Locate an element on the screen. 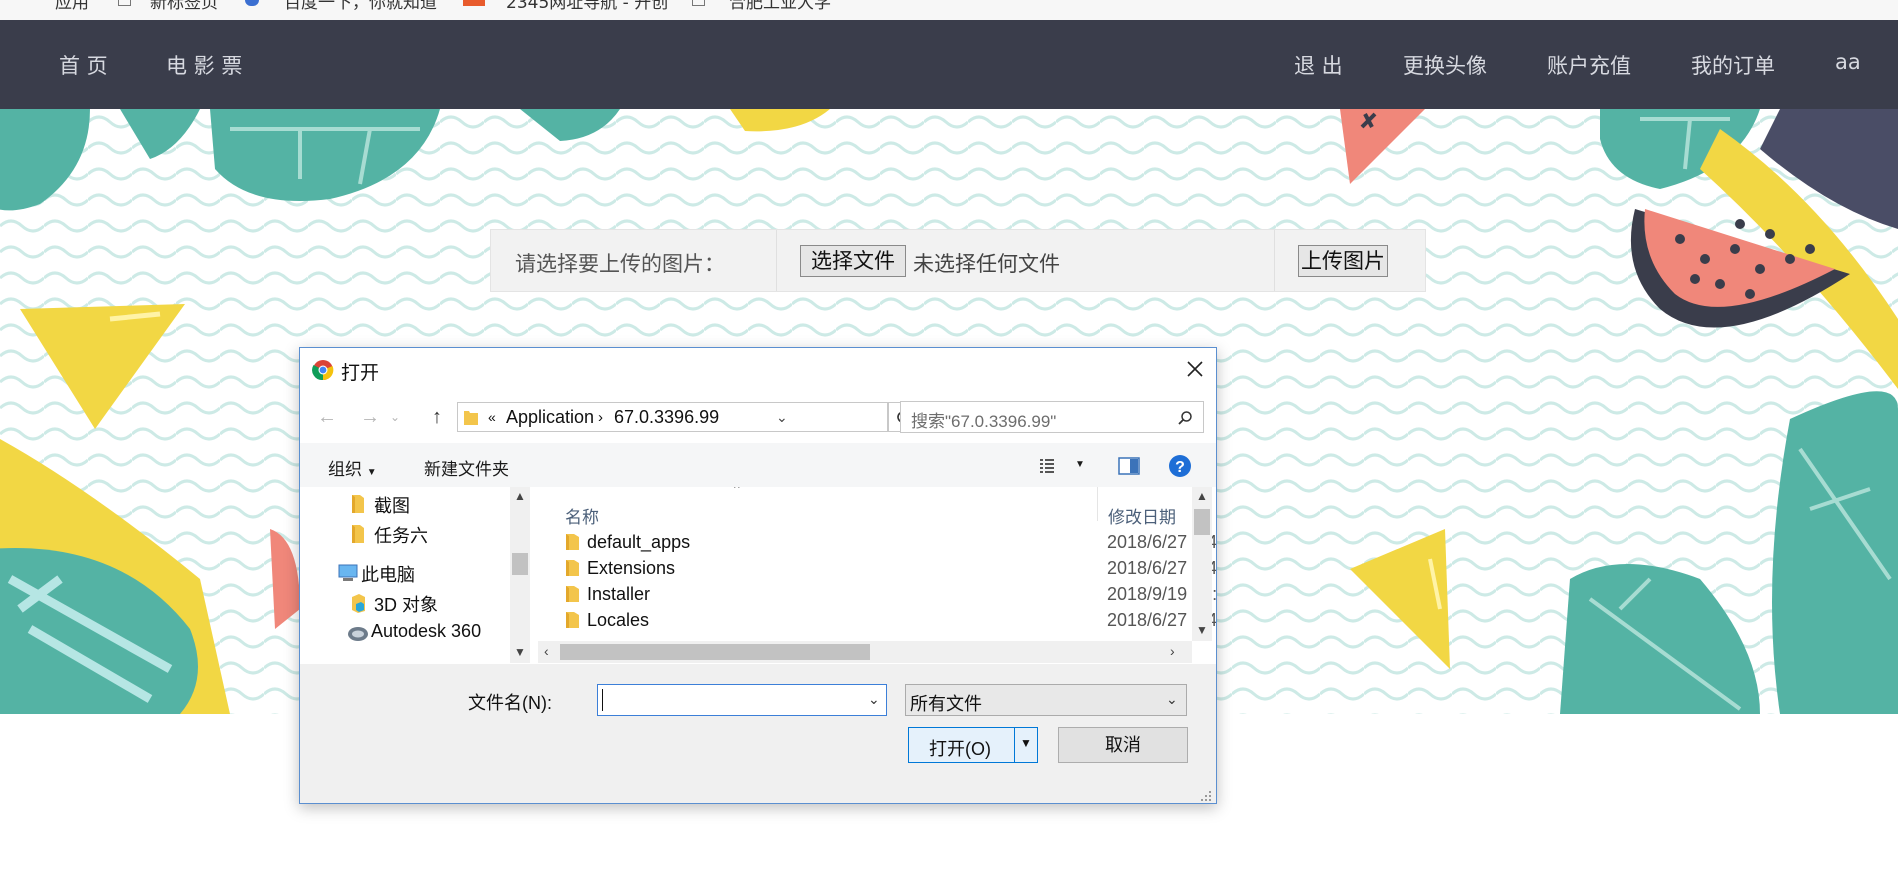  cloud-icon is located at coordinates (358, 634).